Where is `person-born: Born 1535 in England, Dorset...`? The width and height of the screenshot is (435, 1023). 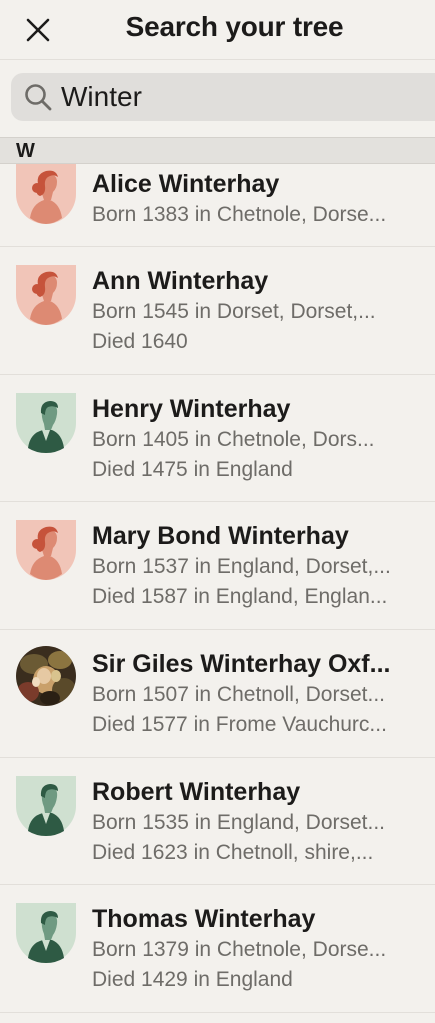
person-born: Born 1535 in England, Dorset... is located at coordinates (239, 822).